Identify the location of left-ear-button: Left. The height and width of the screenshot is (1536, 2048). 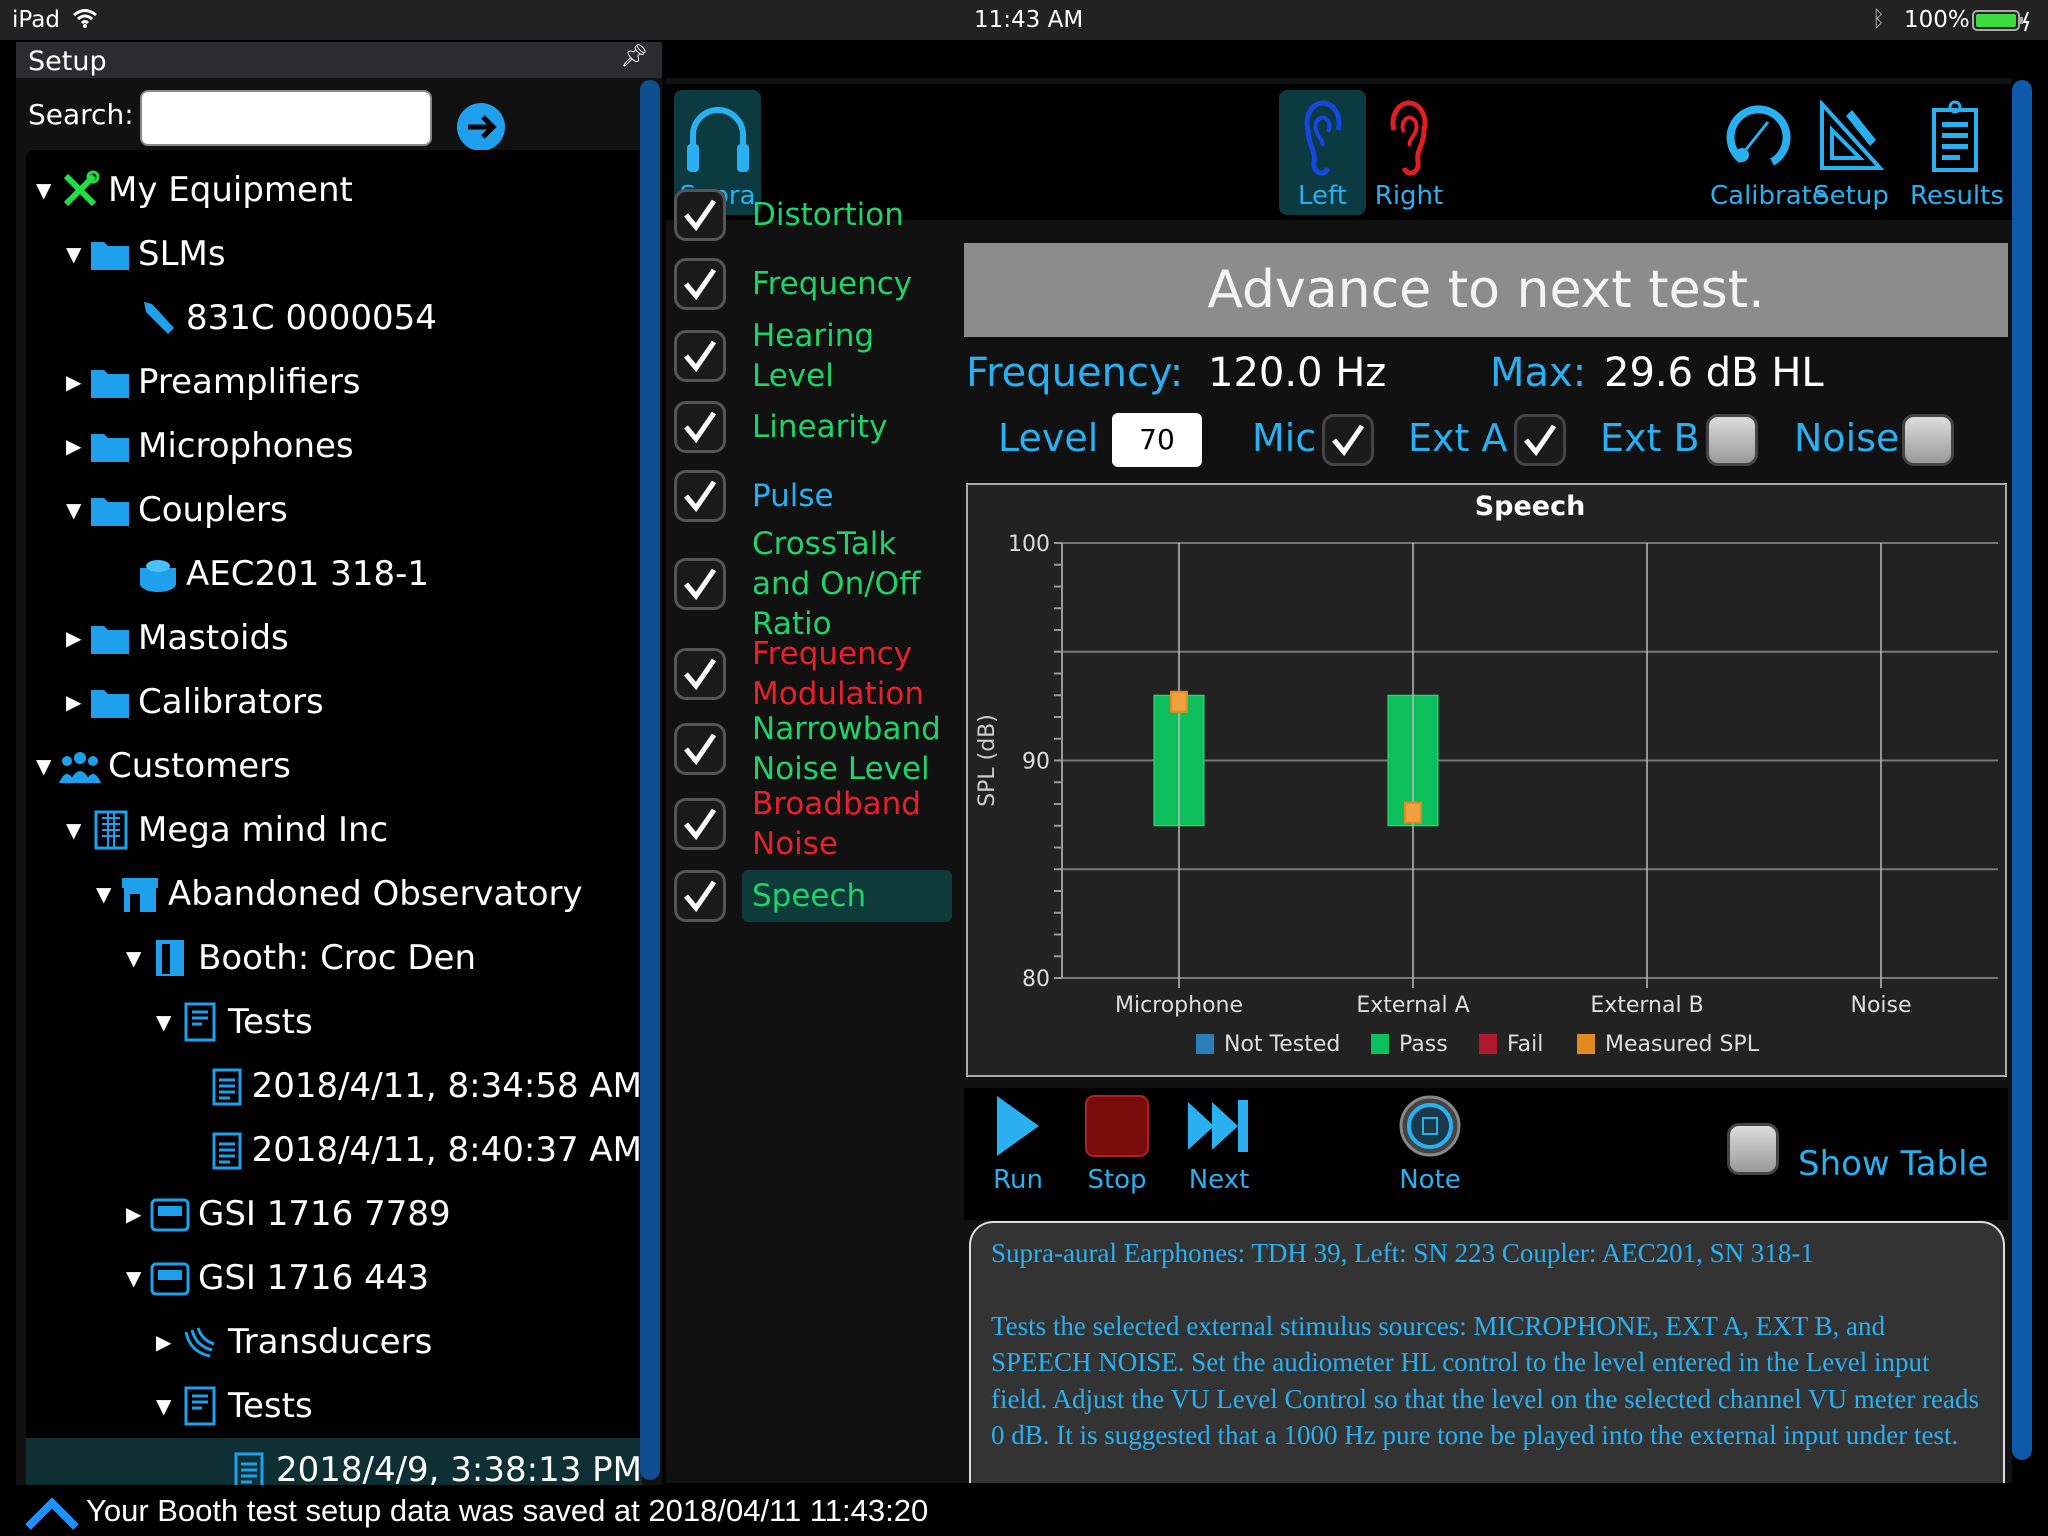
(1322, 152).